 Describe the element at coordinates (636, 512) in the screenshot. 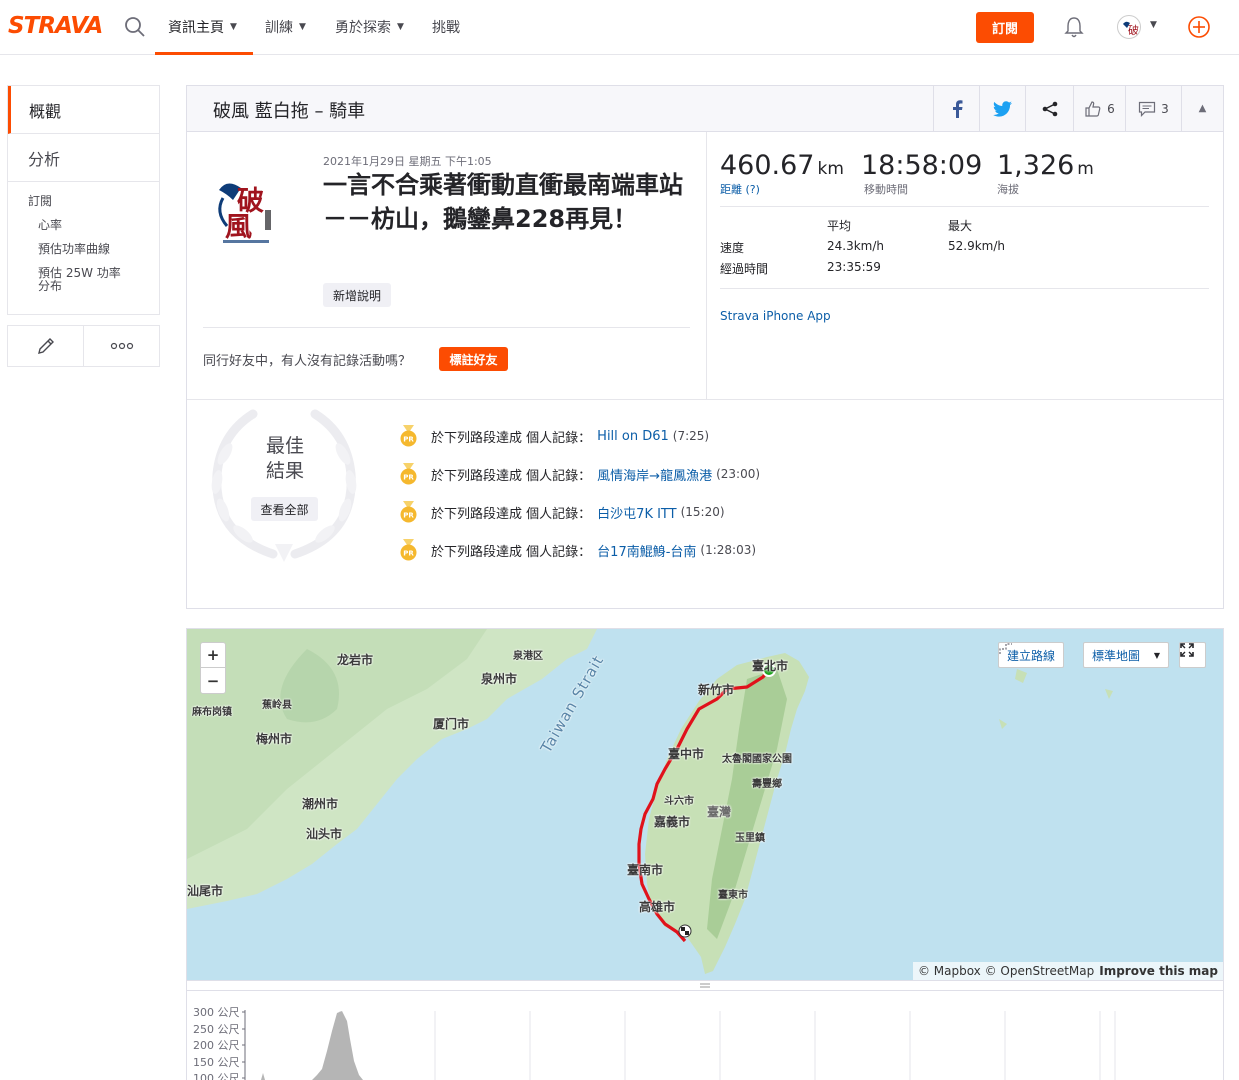

I see `pr-segment-link: 白沙屯7K ITT` at that location.